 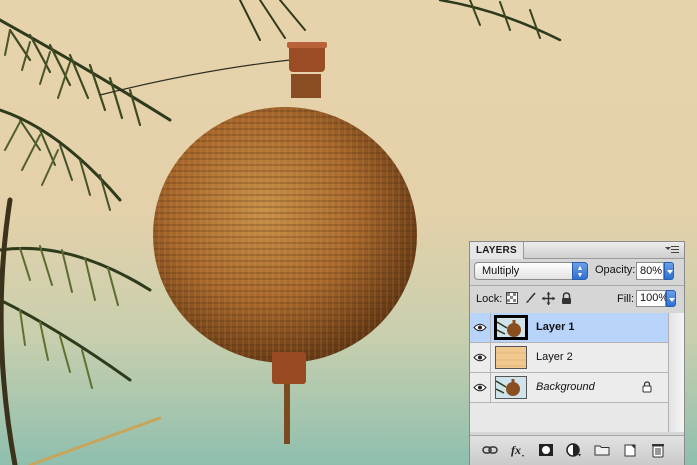 What do you see at coordinates (501, 271) in the screenshot?
I see `blend-mode-value: Multiply` at bounding box center [501, 271].